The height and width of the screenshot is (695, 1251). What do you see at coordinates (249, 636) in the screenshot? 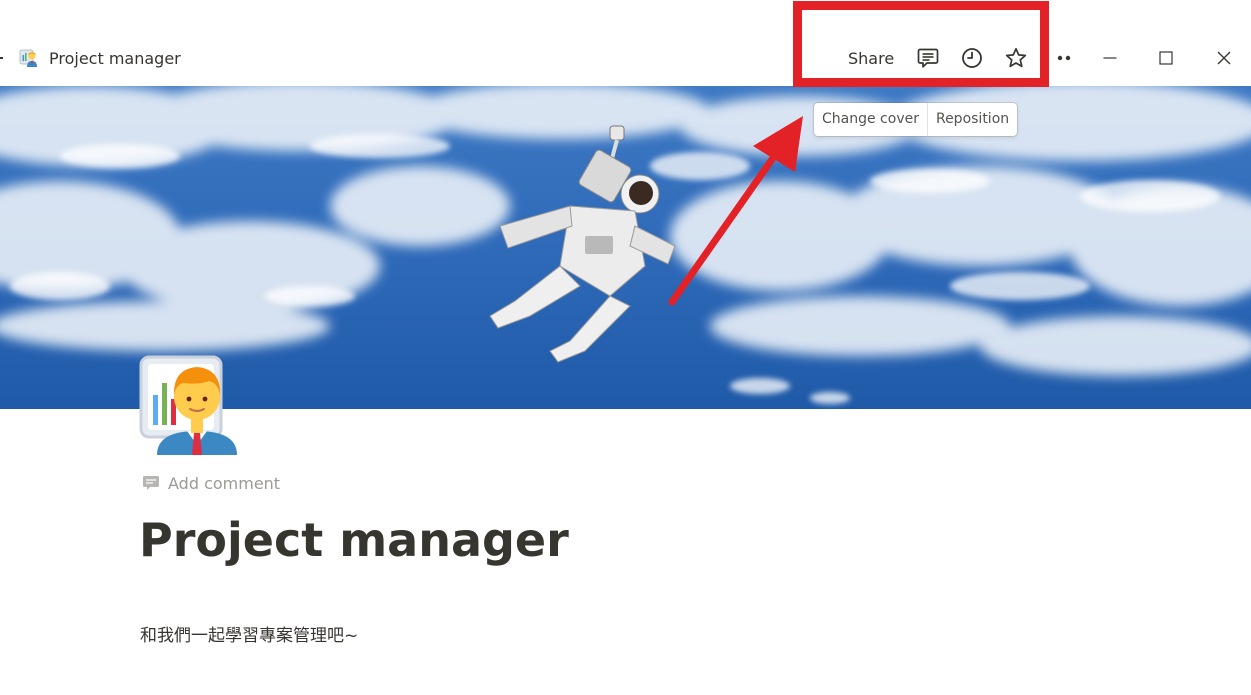
I see `page-body-text: 和我們一起學習專案管理吧~` at bounding box center [249, 636].